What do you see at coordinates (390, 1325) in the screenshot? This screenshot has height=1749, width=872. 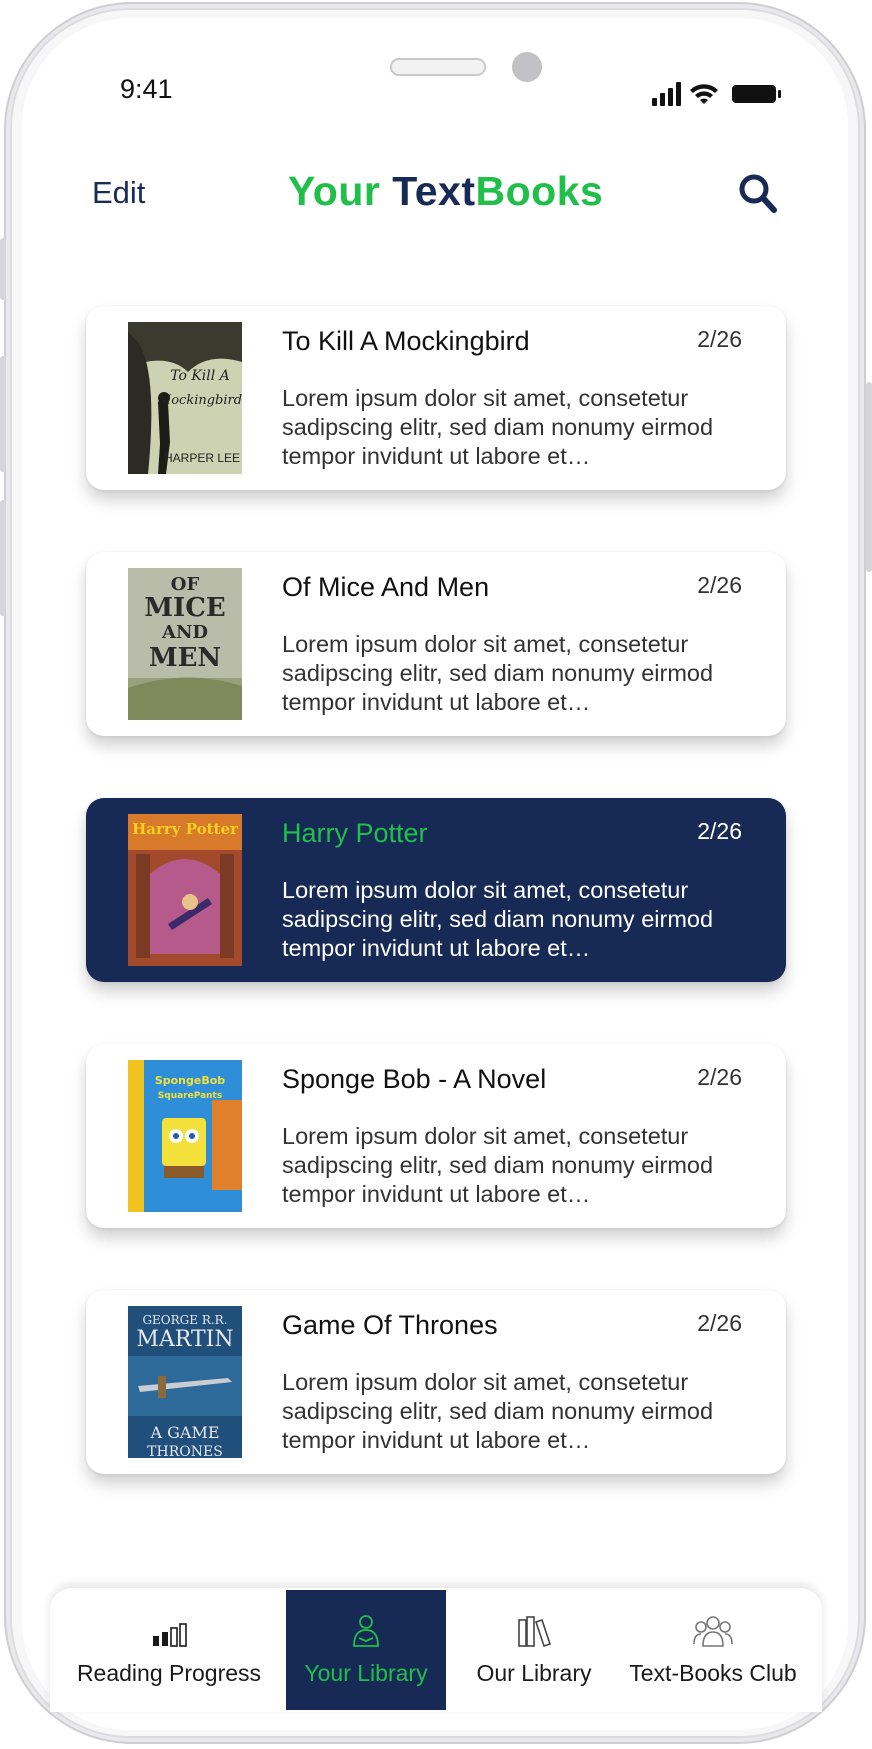 I see `book-title: Game Of Thrones` at bounding box center [390, 1325].